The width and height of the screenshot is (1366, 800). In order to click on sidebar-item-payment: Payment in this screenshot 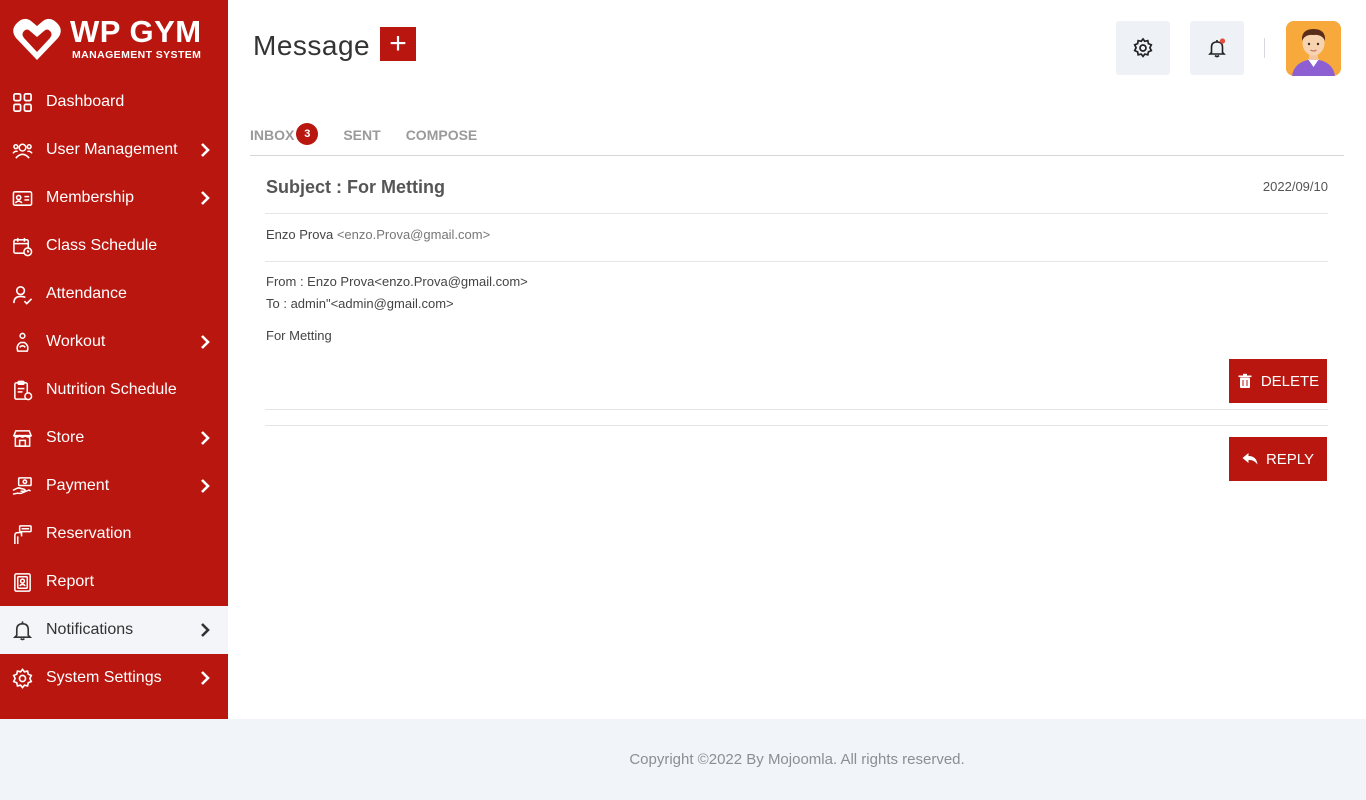, I will do `click(114, 486)`.